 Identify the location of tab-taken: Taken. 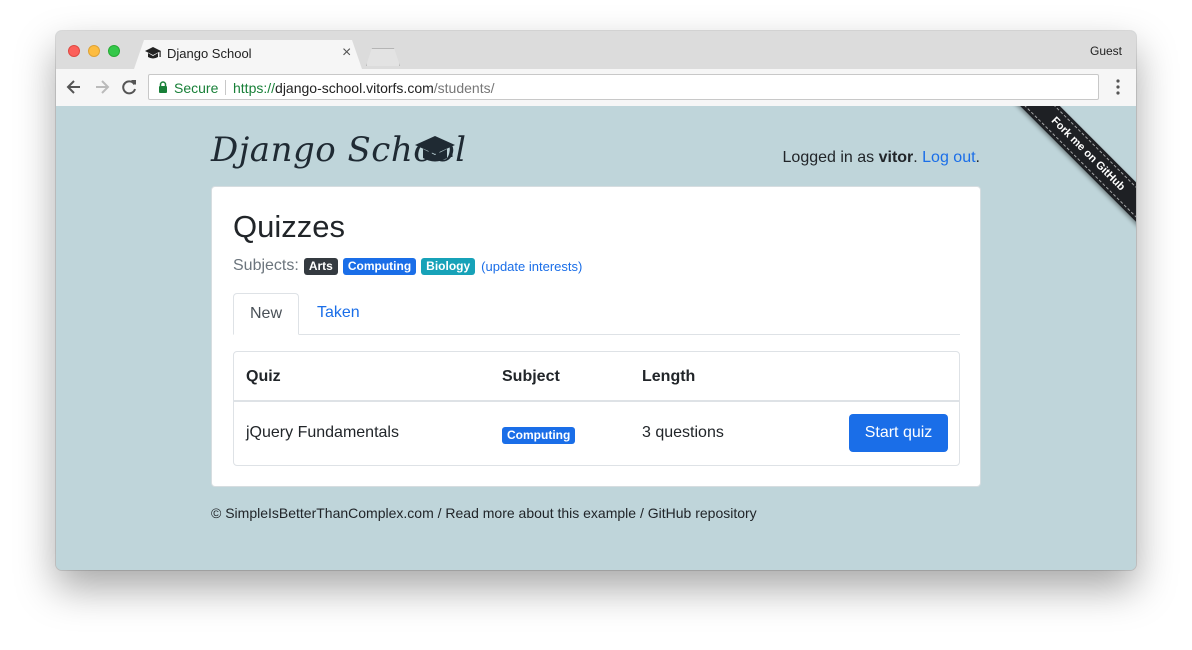
(338, 313).